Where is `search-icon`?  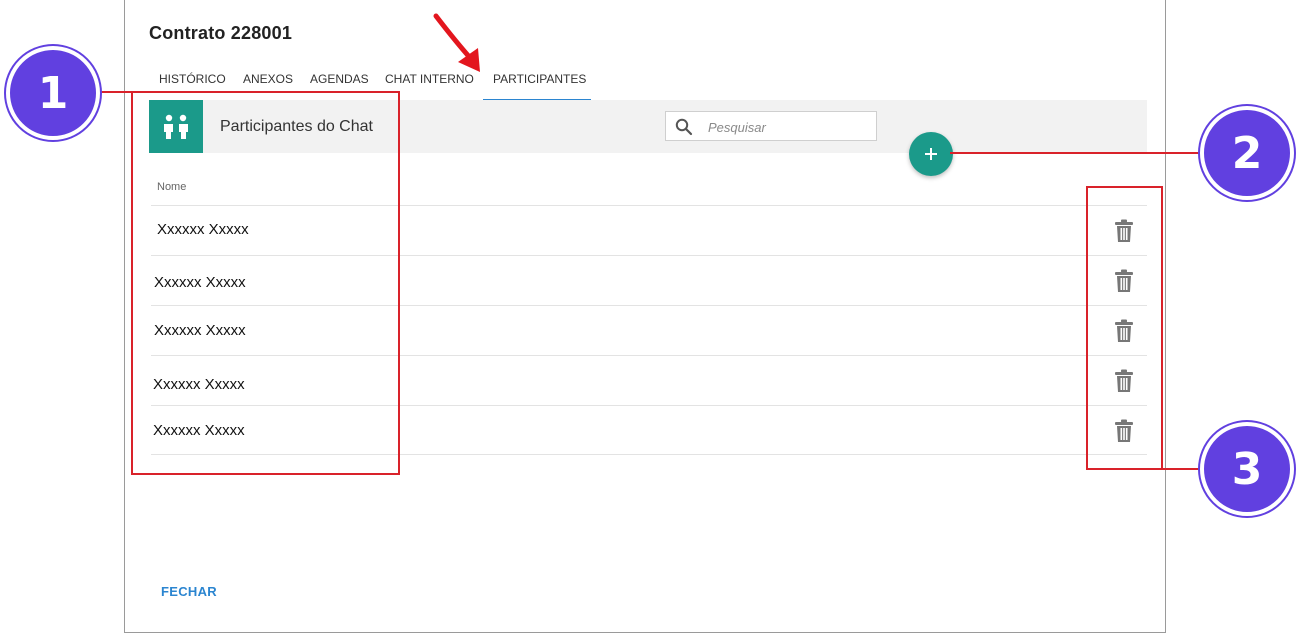 search-icon is located at coordinates (684, 127).